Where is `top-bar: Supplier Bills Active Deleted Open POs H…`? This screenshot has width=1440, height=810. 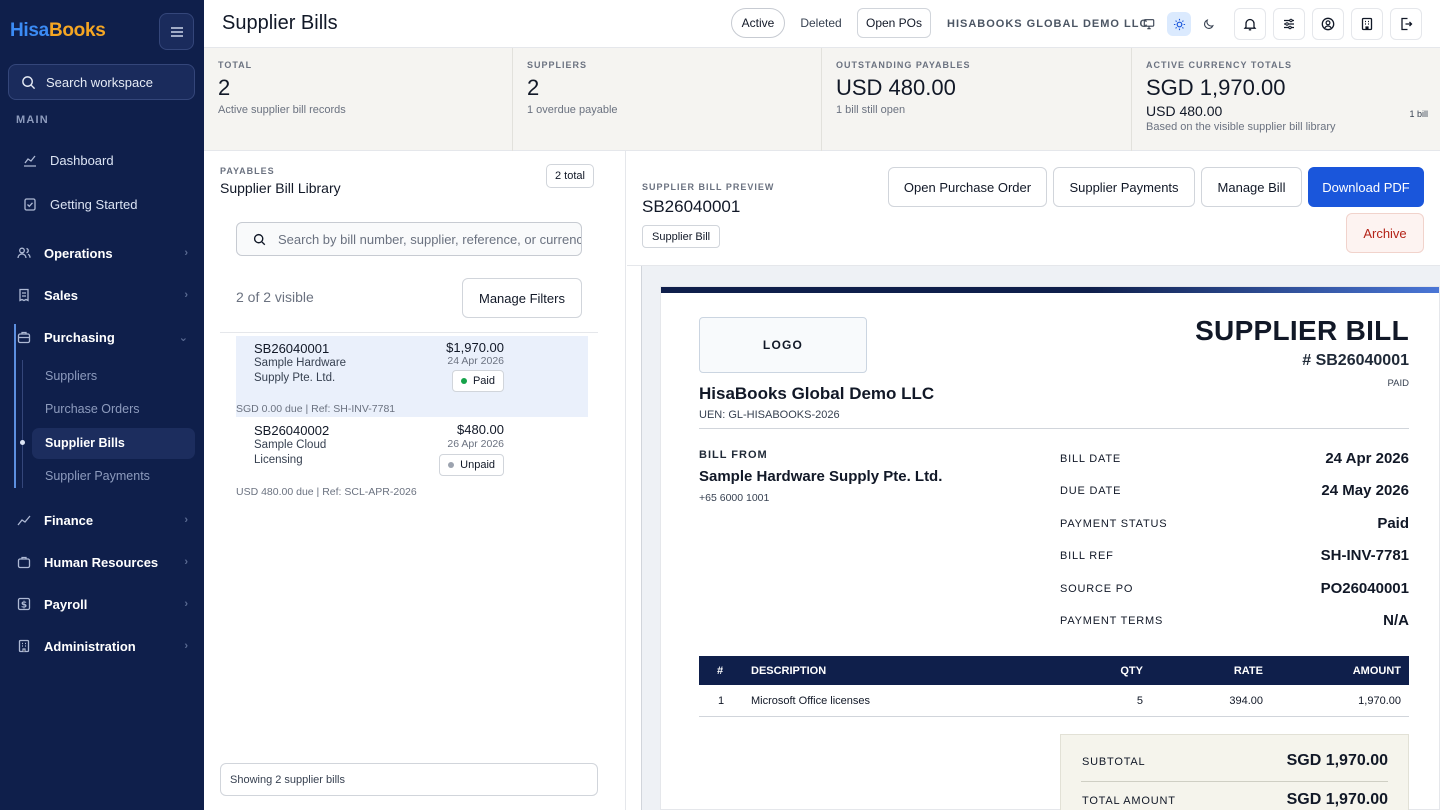
top-bar: Supplier Bills Active Deleted Open POs H… is located at coordinates (822, 24).